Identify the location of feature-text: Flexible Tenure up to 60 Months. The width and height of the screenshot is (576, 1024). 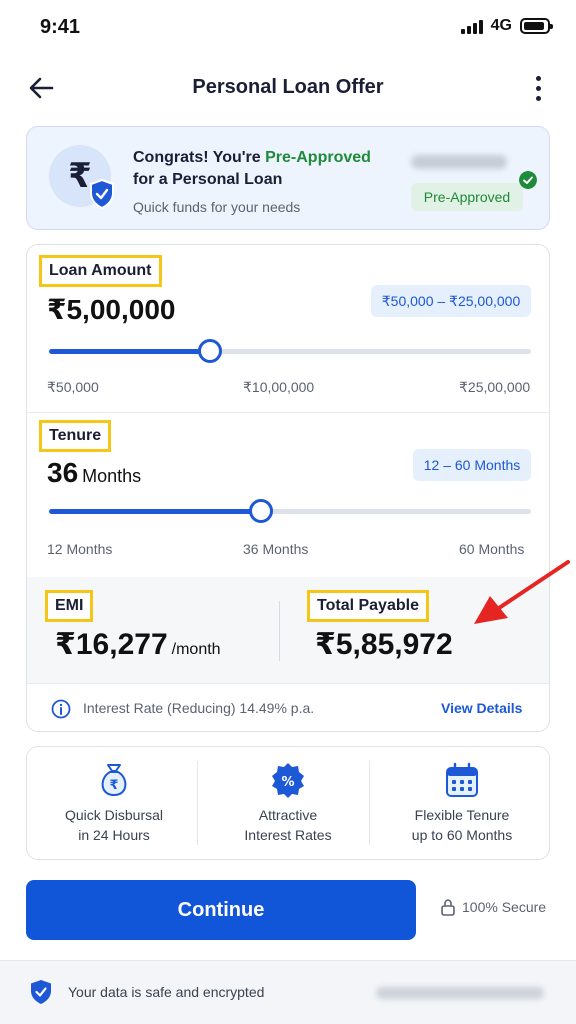
(462, 825).